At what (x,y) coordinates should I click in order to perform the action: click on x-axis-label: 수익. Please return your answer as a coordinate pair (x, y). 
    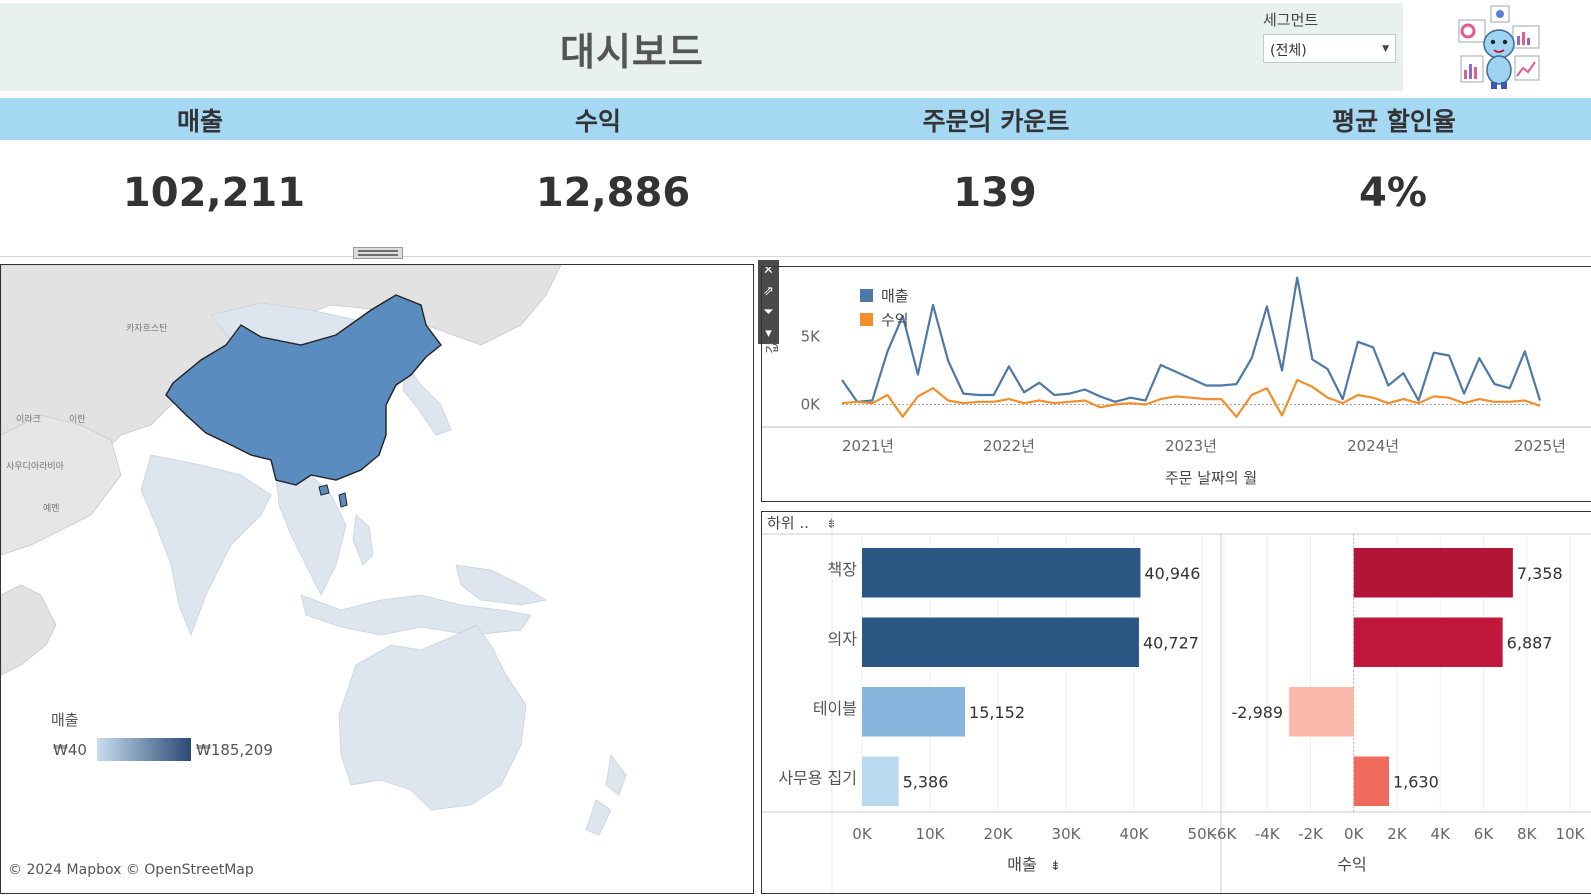
    Looking at the image, I should click on (1351, 864).